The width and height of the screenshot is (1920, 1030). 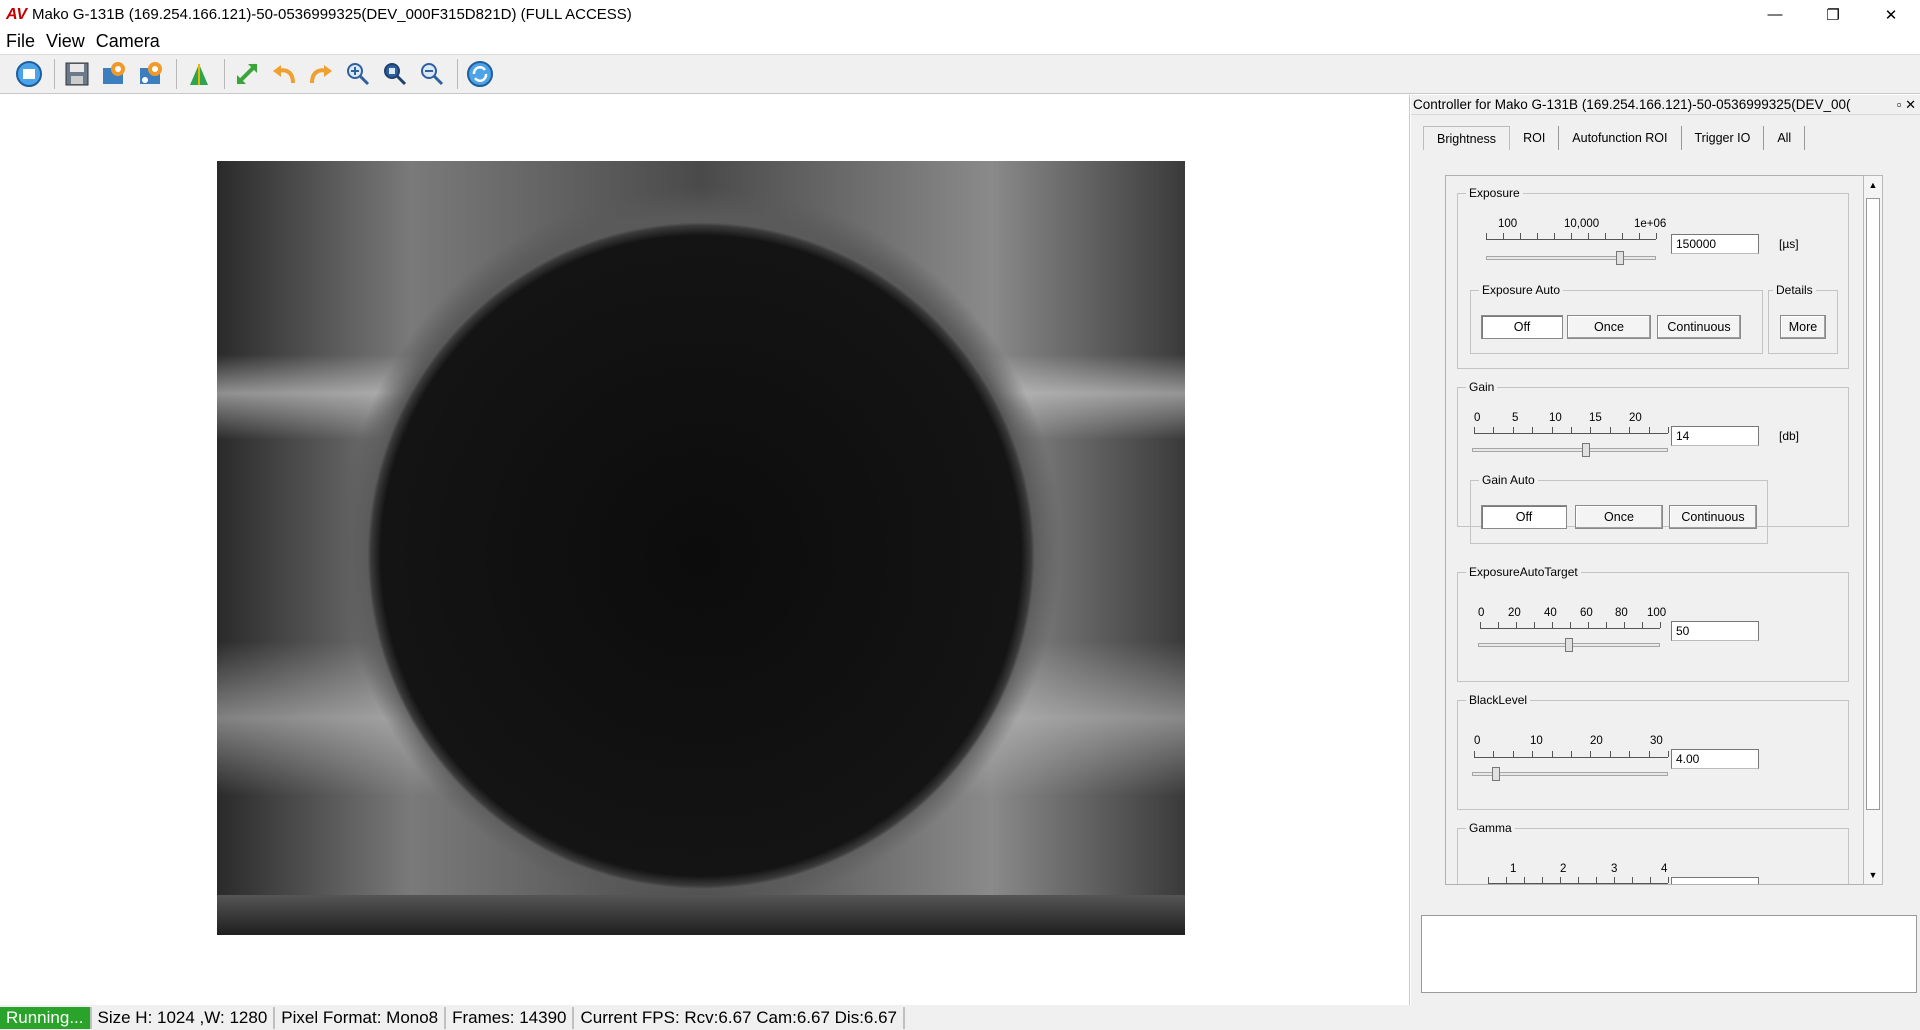 What do you see at coordinates (1621, 613) in the screenshot?
I see `eat-scale-label: 80` at bounding box center [1621, 613].